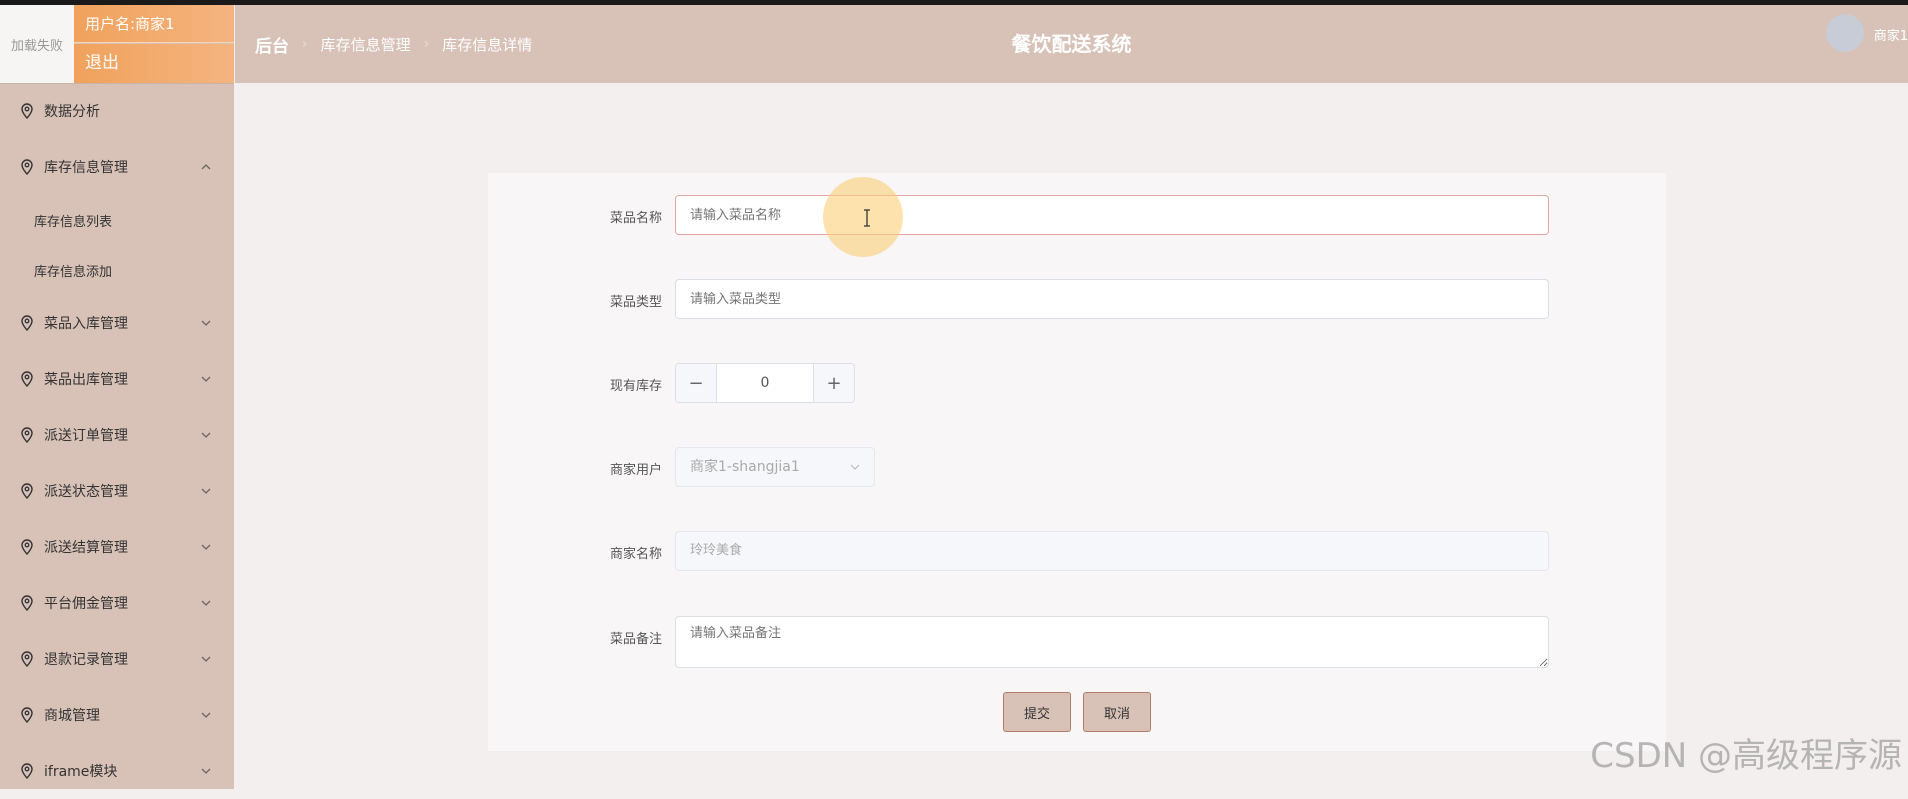 This screenshot has height=799, width=1908. What do you see at coordinates (206, 167) in the screenshot?
I see `chevron-up-icon` at bounding box center [206, 167].